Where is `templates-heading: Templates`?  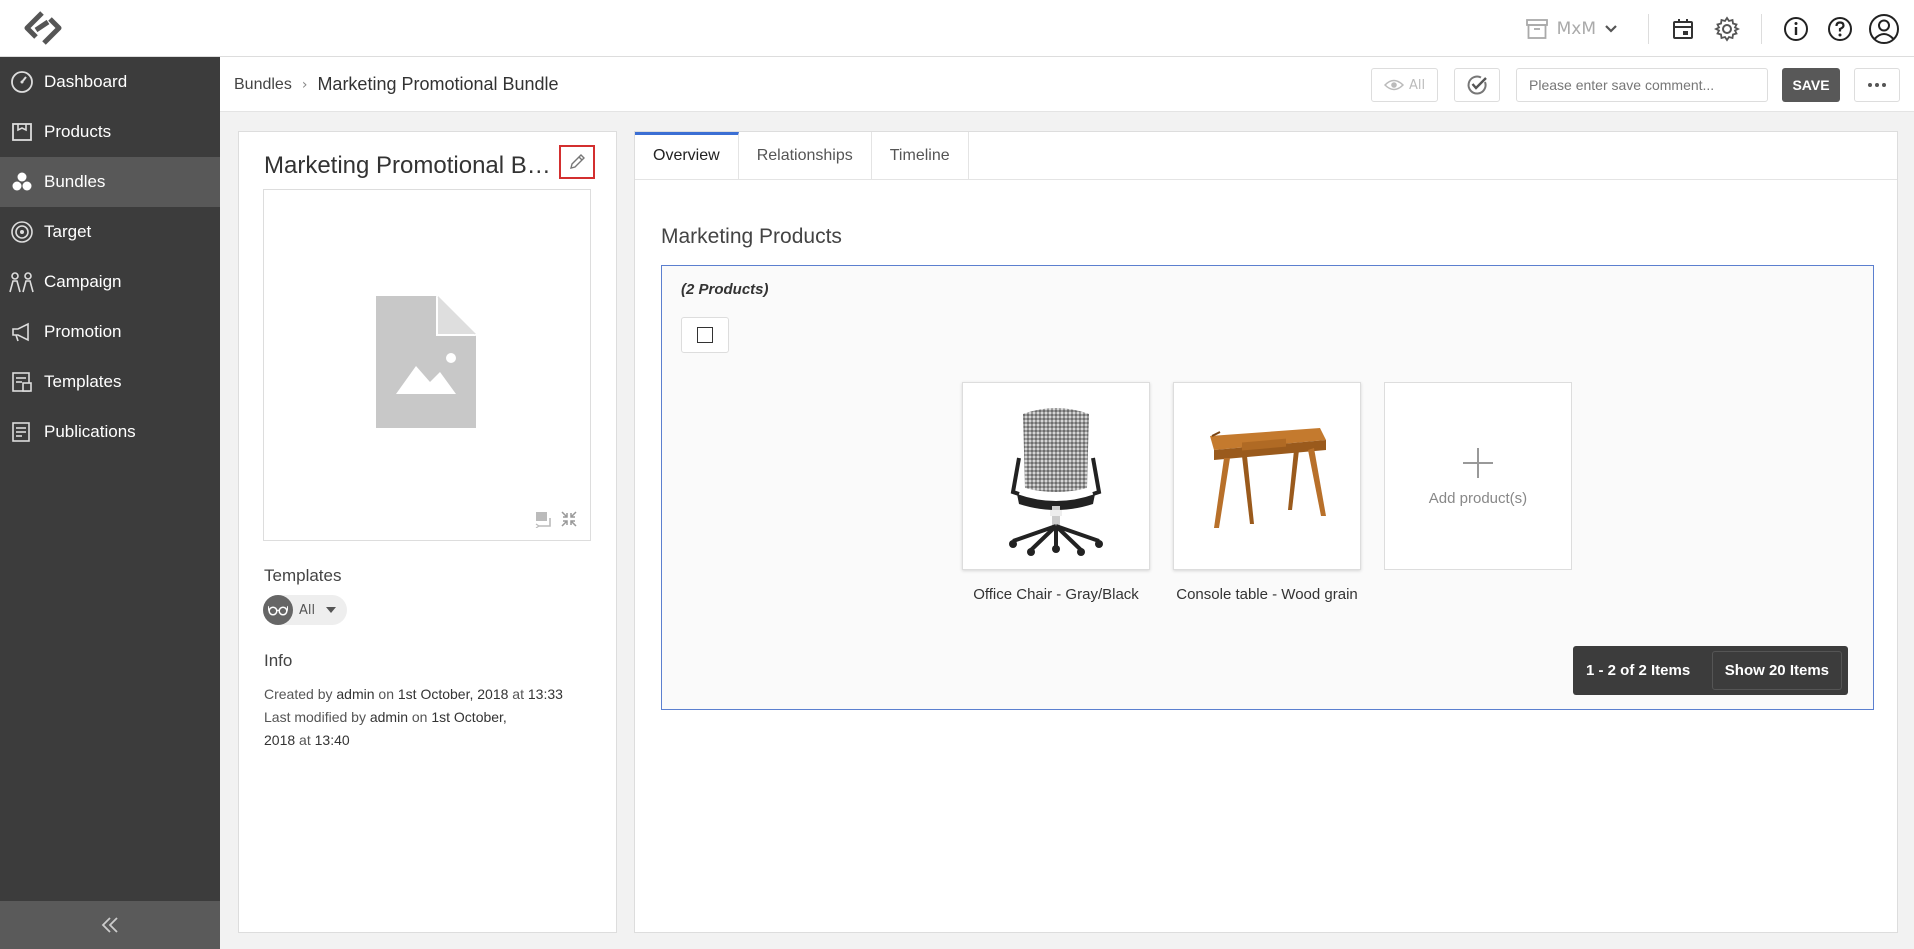 templates-heading: Templates is located at coordinates (303, 575).